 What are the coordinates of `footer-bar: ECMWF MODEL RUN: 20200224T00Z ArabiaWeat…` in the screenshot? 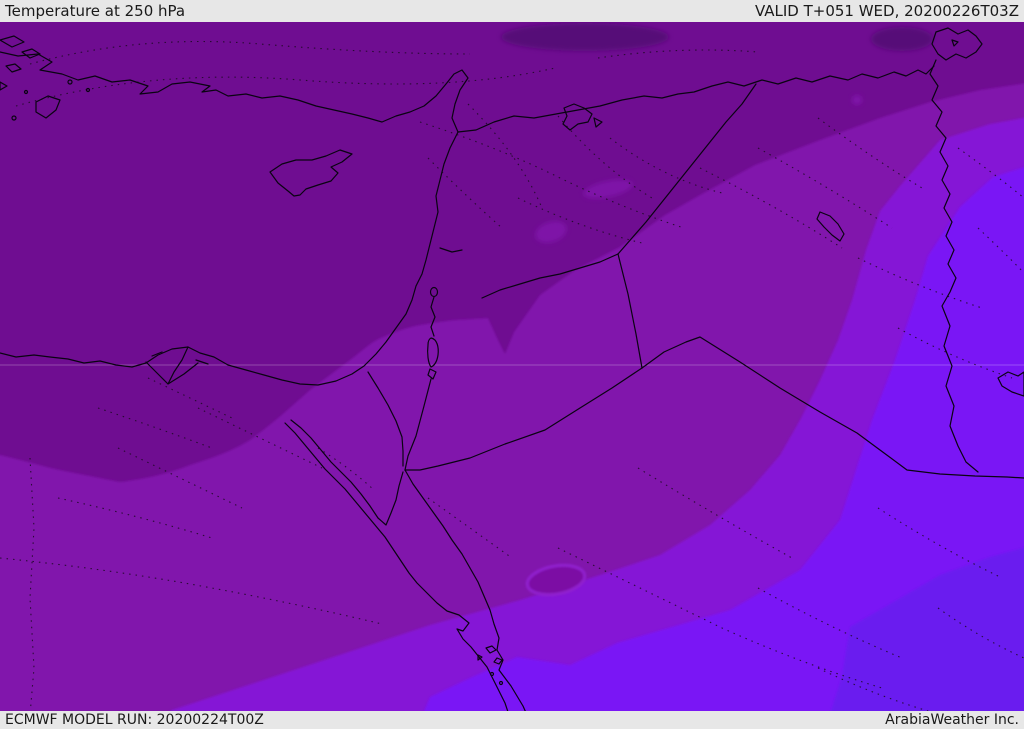 It's located at (512, 720).